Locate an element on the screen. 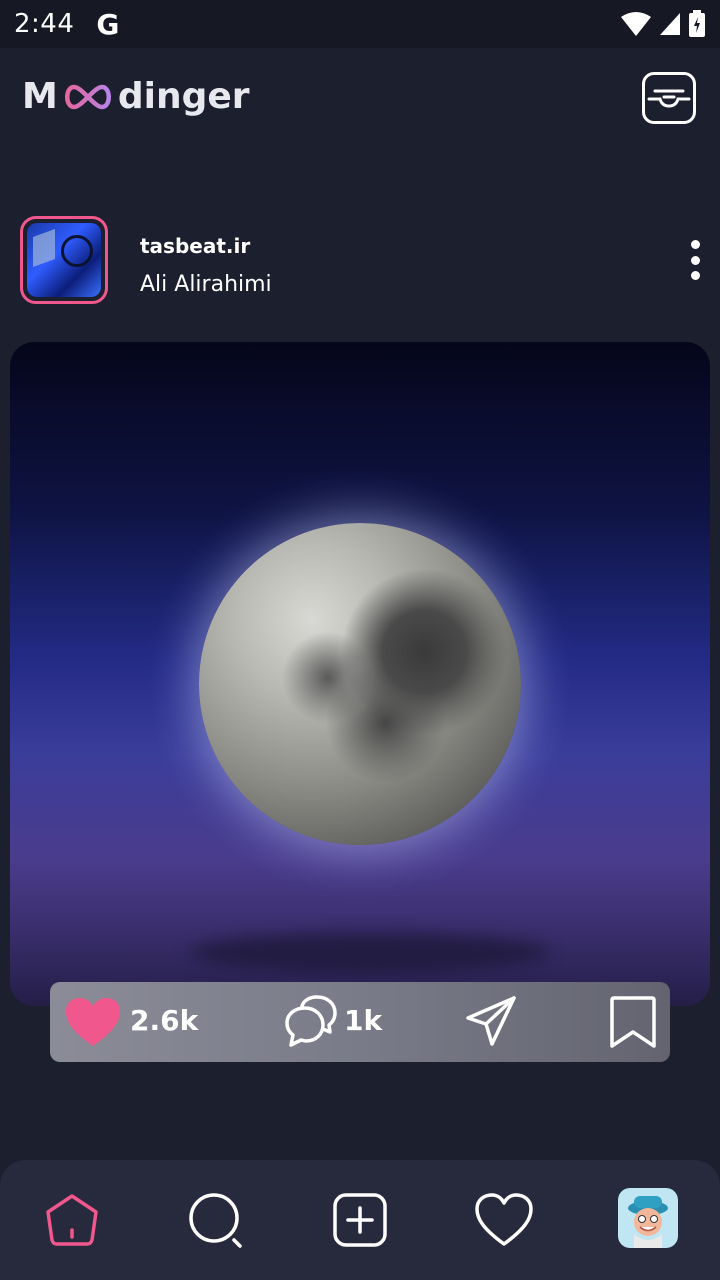  memoji-avatar-icon is located at coordinates (648, 1222).